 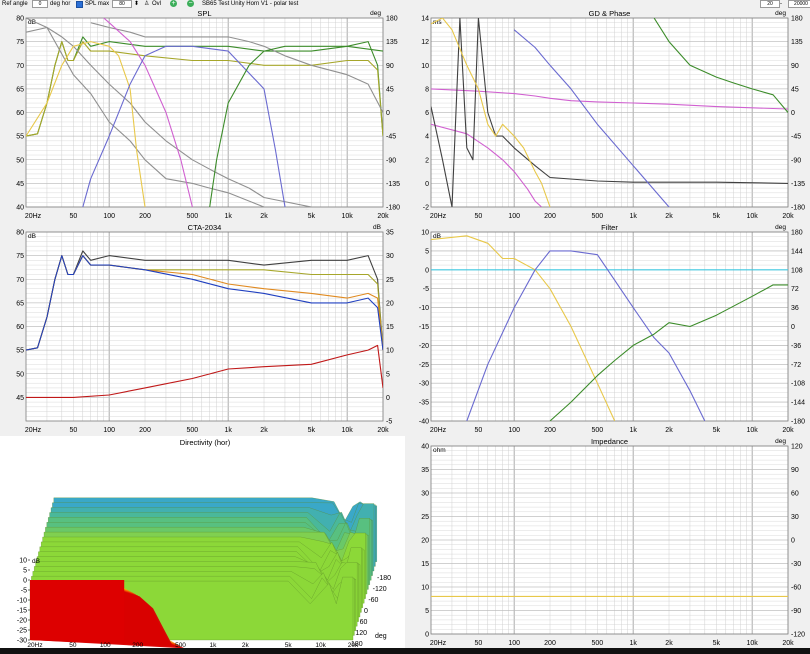 What do you see at coordinates (405, 651) in the screenshot?
I see `bottom-strip` at bounding box center [405, 651].